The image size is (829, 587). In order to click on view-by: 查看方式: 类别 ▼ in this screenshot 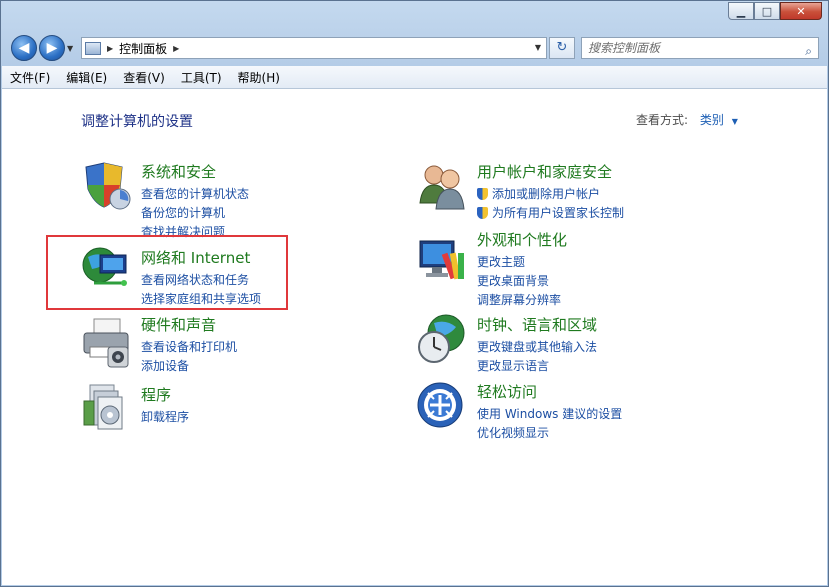, I will do `click(687, 119)`.